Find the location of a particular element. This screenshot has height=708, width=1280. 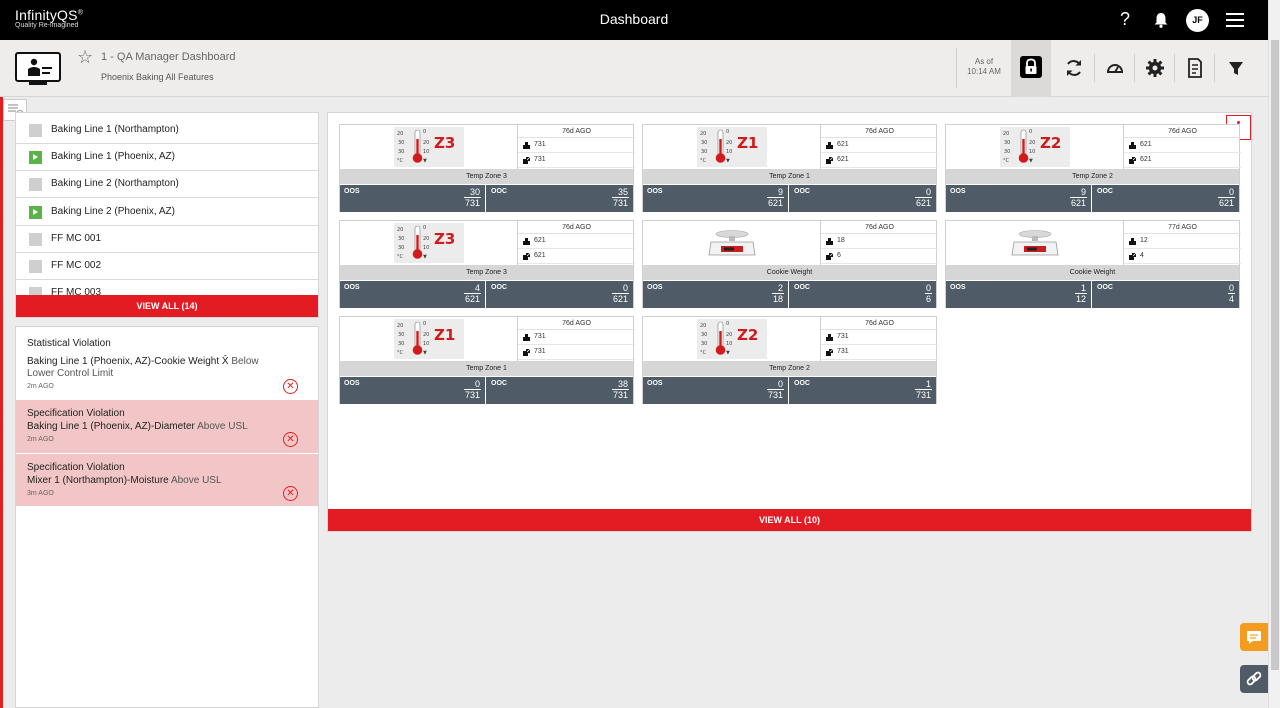

oos-stat: OOS 2 18 is located at coordinates (716, 294).